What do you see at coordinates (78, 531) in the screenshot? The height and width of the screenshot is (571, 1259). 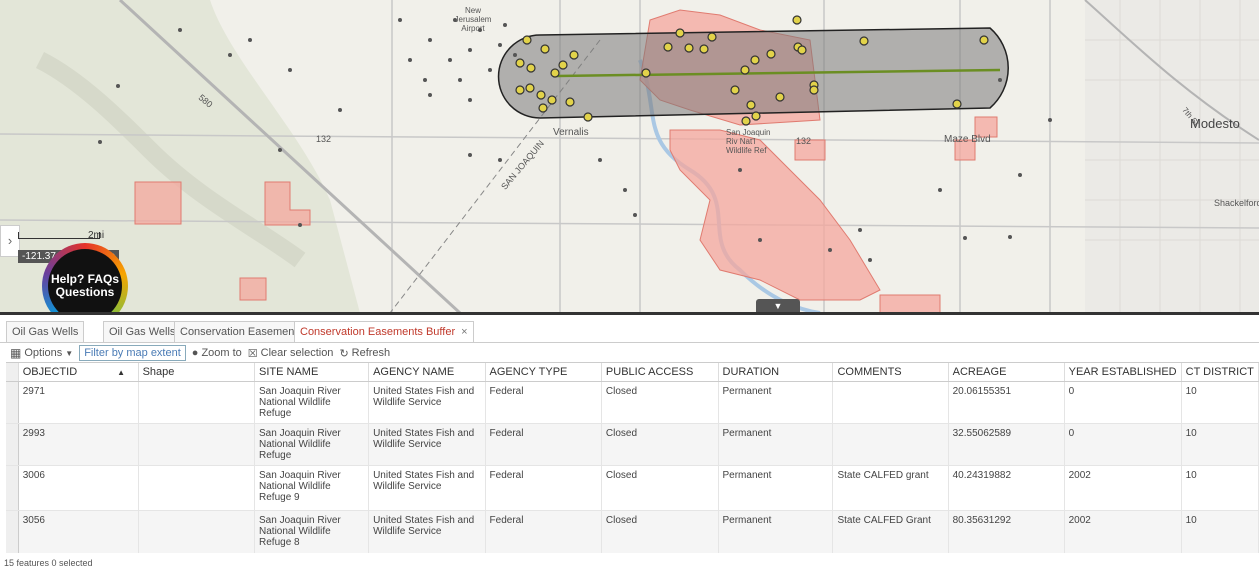 I see `cell-objectid: 3056` at bounding box center [78, 531].